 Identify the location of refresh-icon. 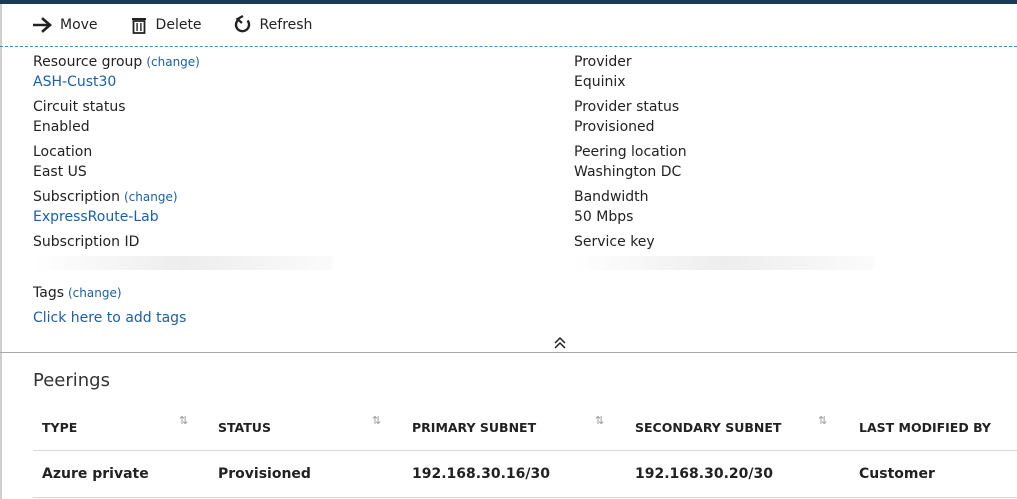
(243, 25).